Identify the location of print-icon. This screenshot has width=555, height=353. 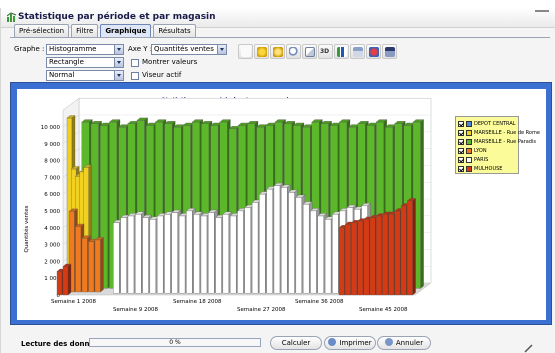
(357, 51).